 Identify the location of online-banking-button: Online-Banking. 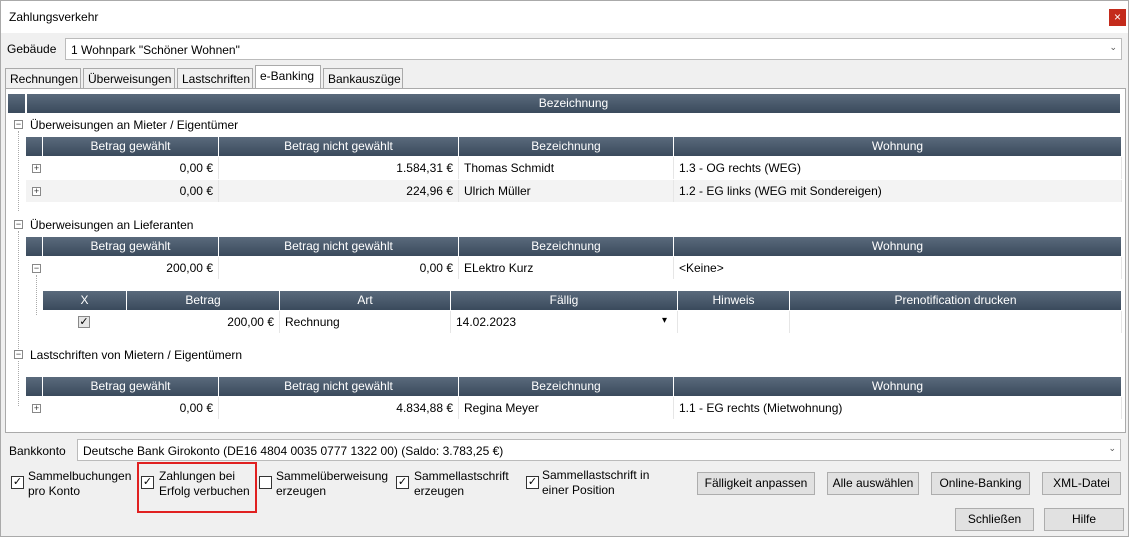
(980, 483).